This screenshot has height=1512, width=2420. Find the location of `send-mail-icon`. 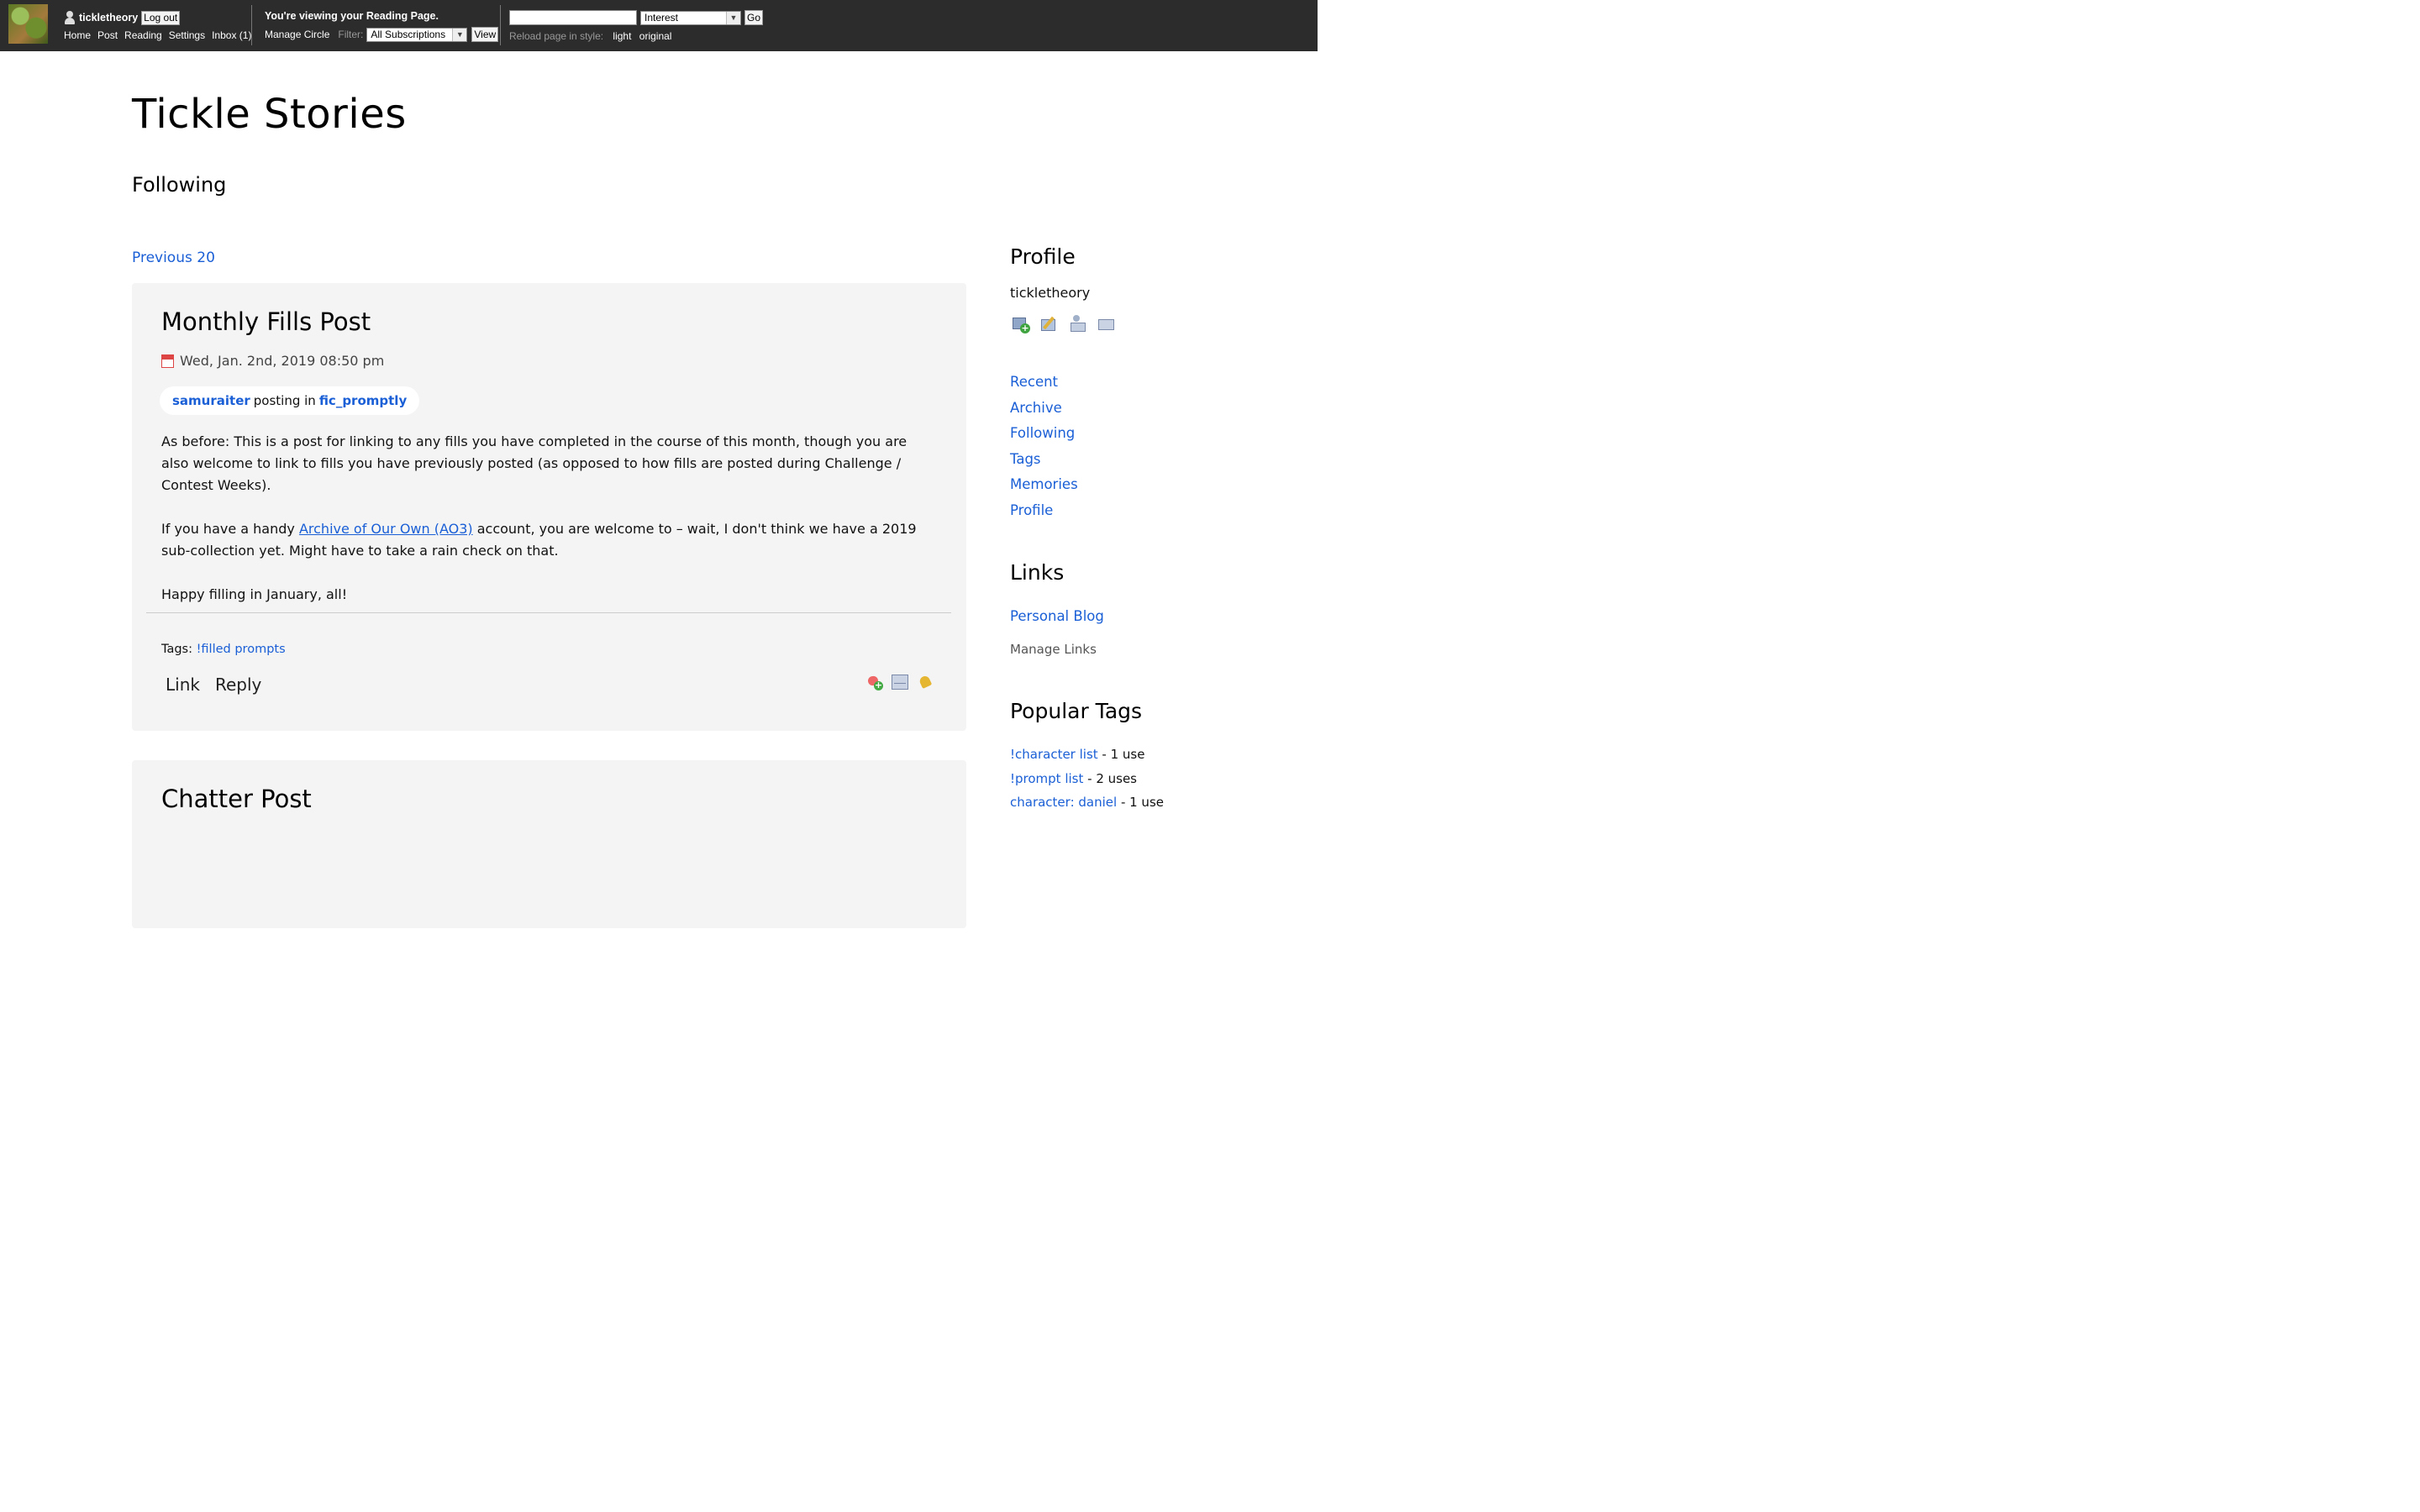

send-mail-icon is located at coordinates (1106, 324).